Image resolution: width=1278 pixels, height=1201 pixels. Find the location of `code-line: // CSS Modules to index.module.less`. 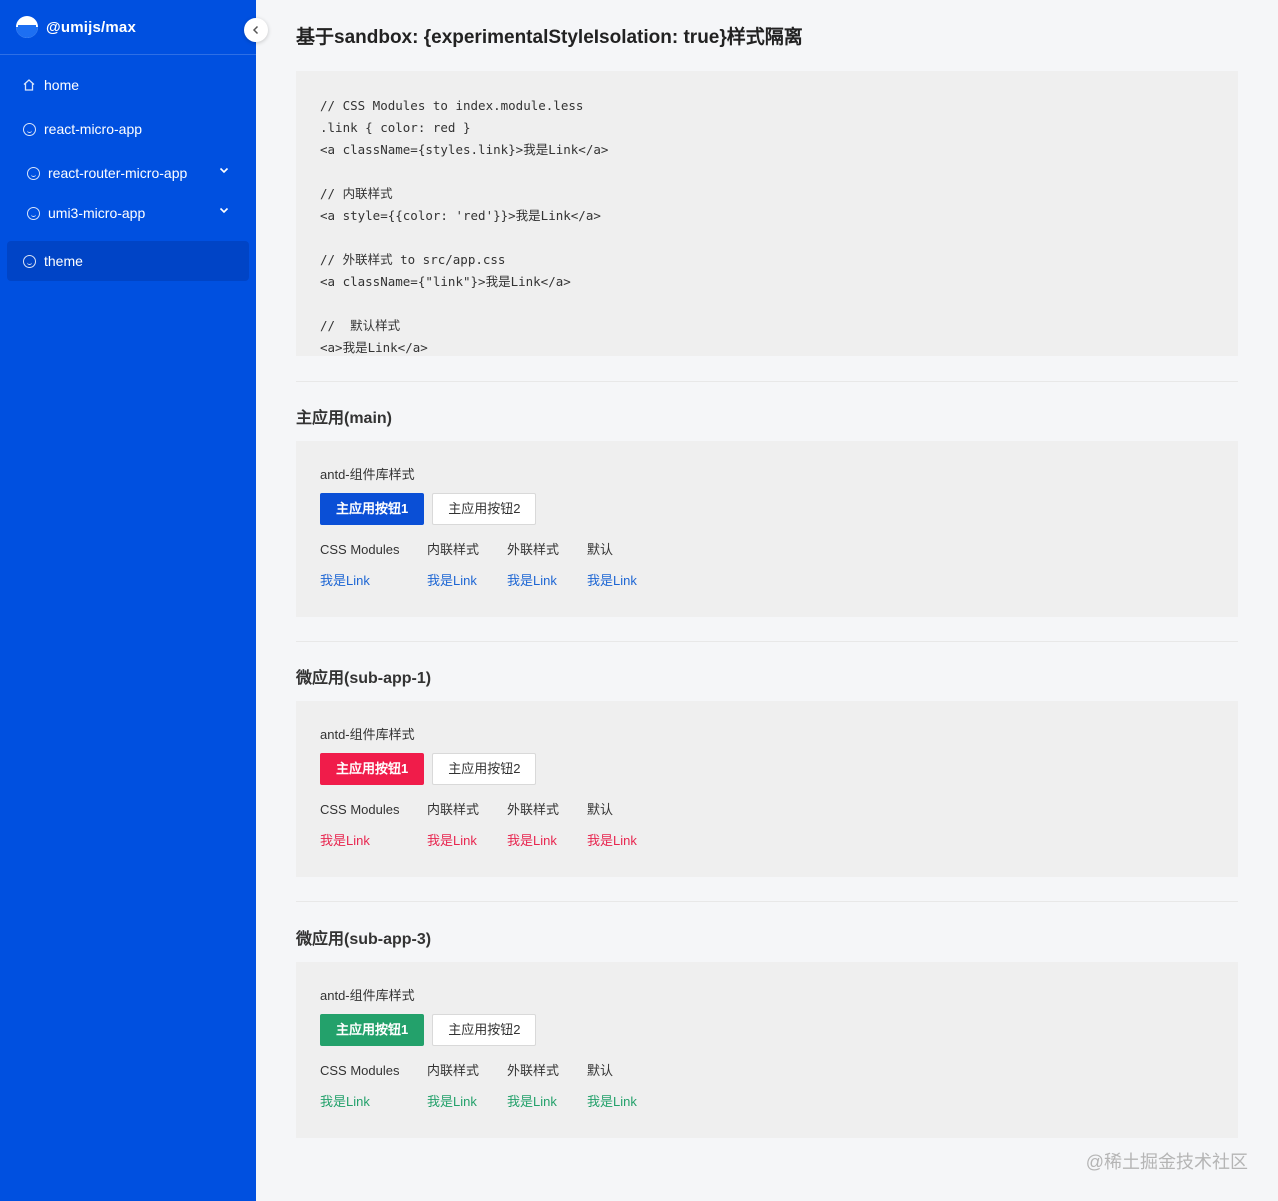

code-line: // CSS Modules to index.module.less is located at coordinates (452, 105).